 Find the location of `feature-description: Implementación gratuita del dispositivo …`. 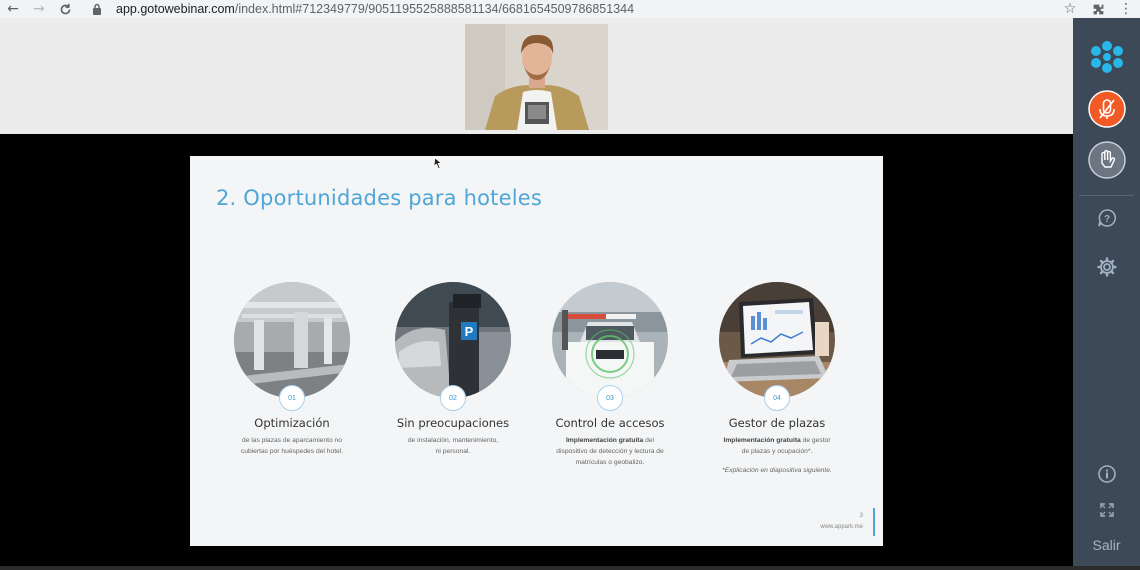

feature-description: Implementación gratuita del dispositivo … is located at coordinates (610, 451).